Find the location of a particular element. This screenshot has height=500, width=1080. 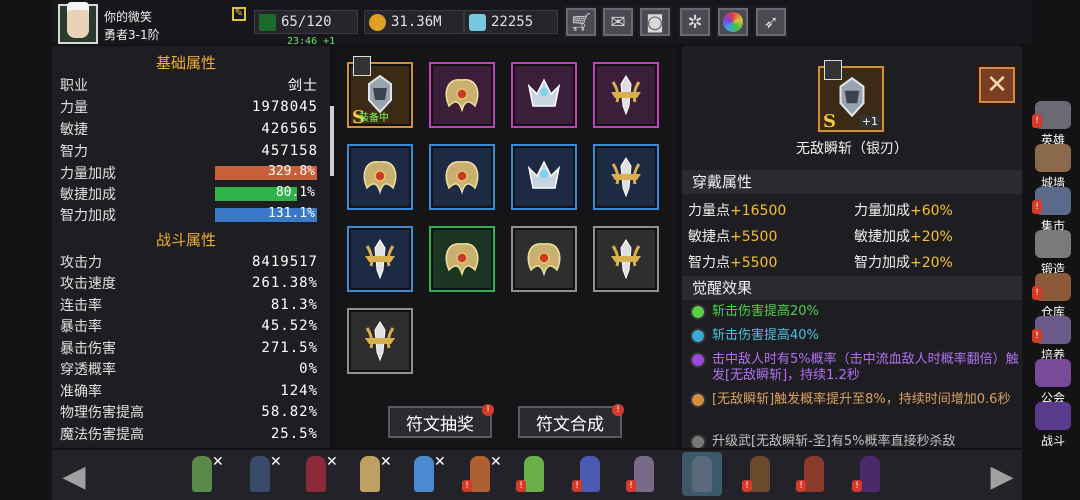

attr-row: 力量 1978045 is located at coordinates (189, 106).